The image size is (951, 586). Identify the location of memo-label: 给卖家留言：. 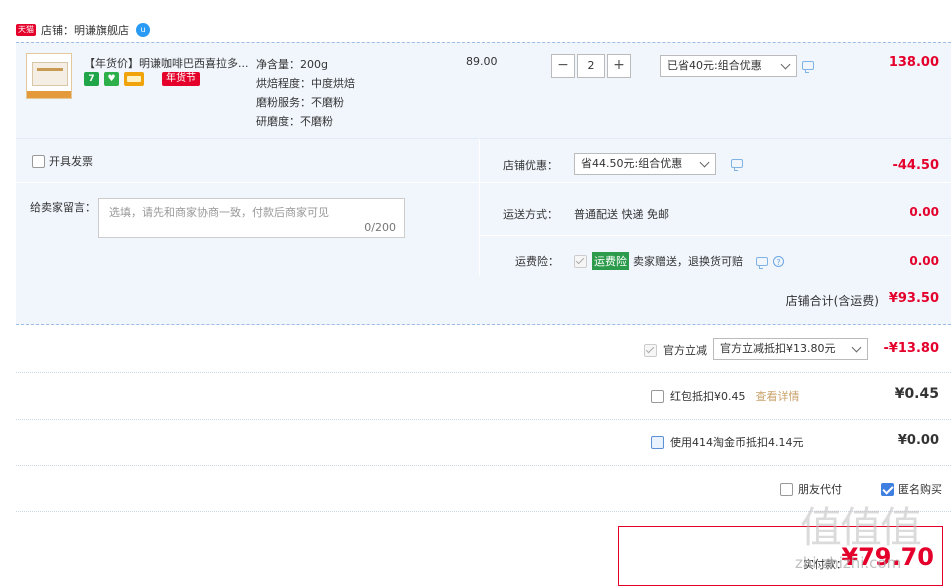
(63, 207).